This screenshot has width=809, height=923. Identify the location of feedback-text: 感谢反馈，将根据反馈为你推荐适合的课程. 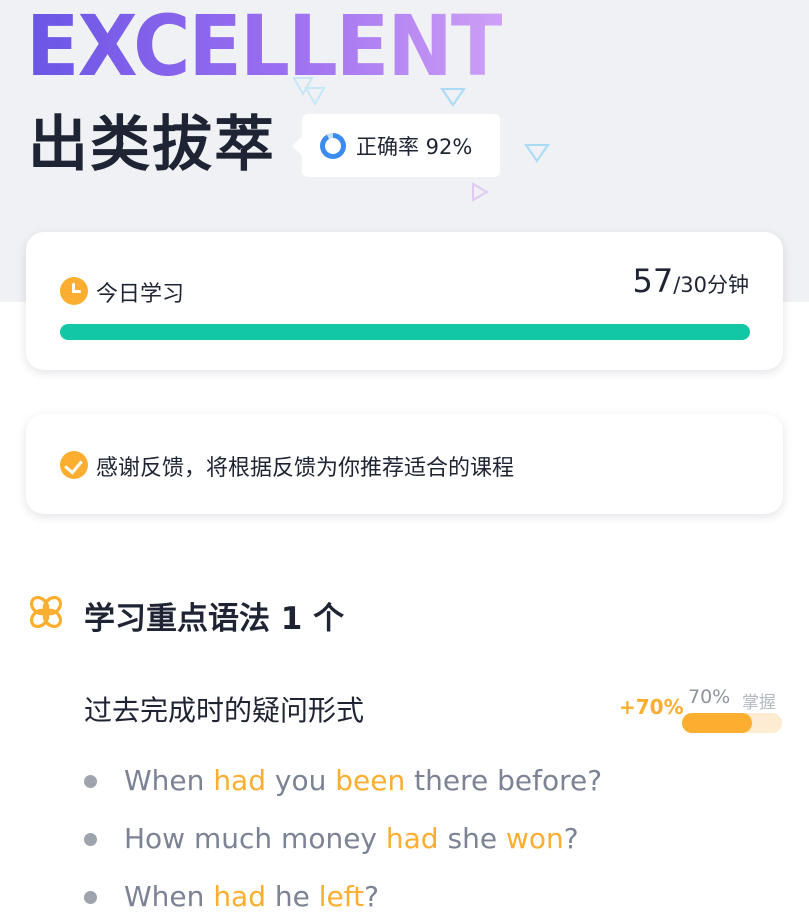
(305, 468).